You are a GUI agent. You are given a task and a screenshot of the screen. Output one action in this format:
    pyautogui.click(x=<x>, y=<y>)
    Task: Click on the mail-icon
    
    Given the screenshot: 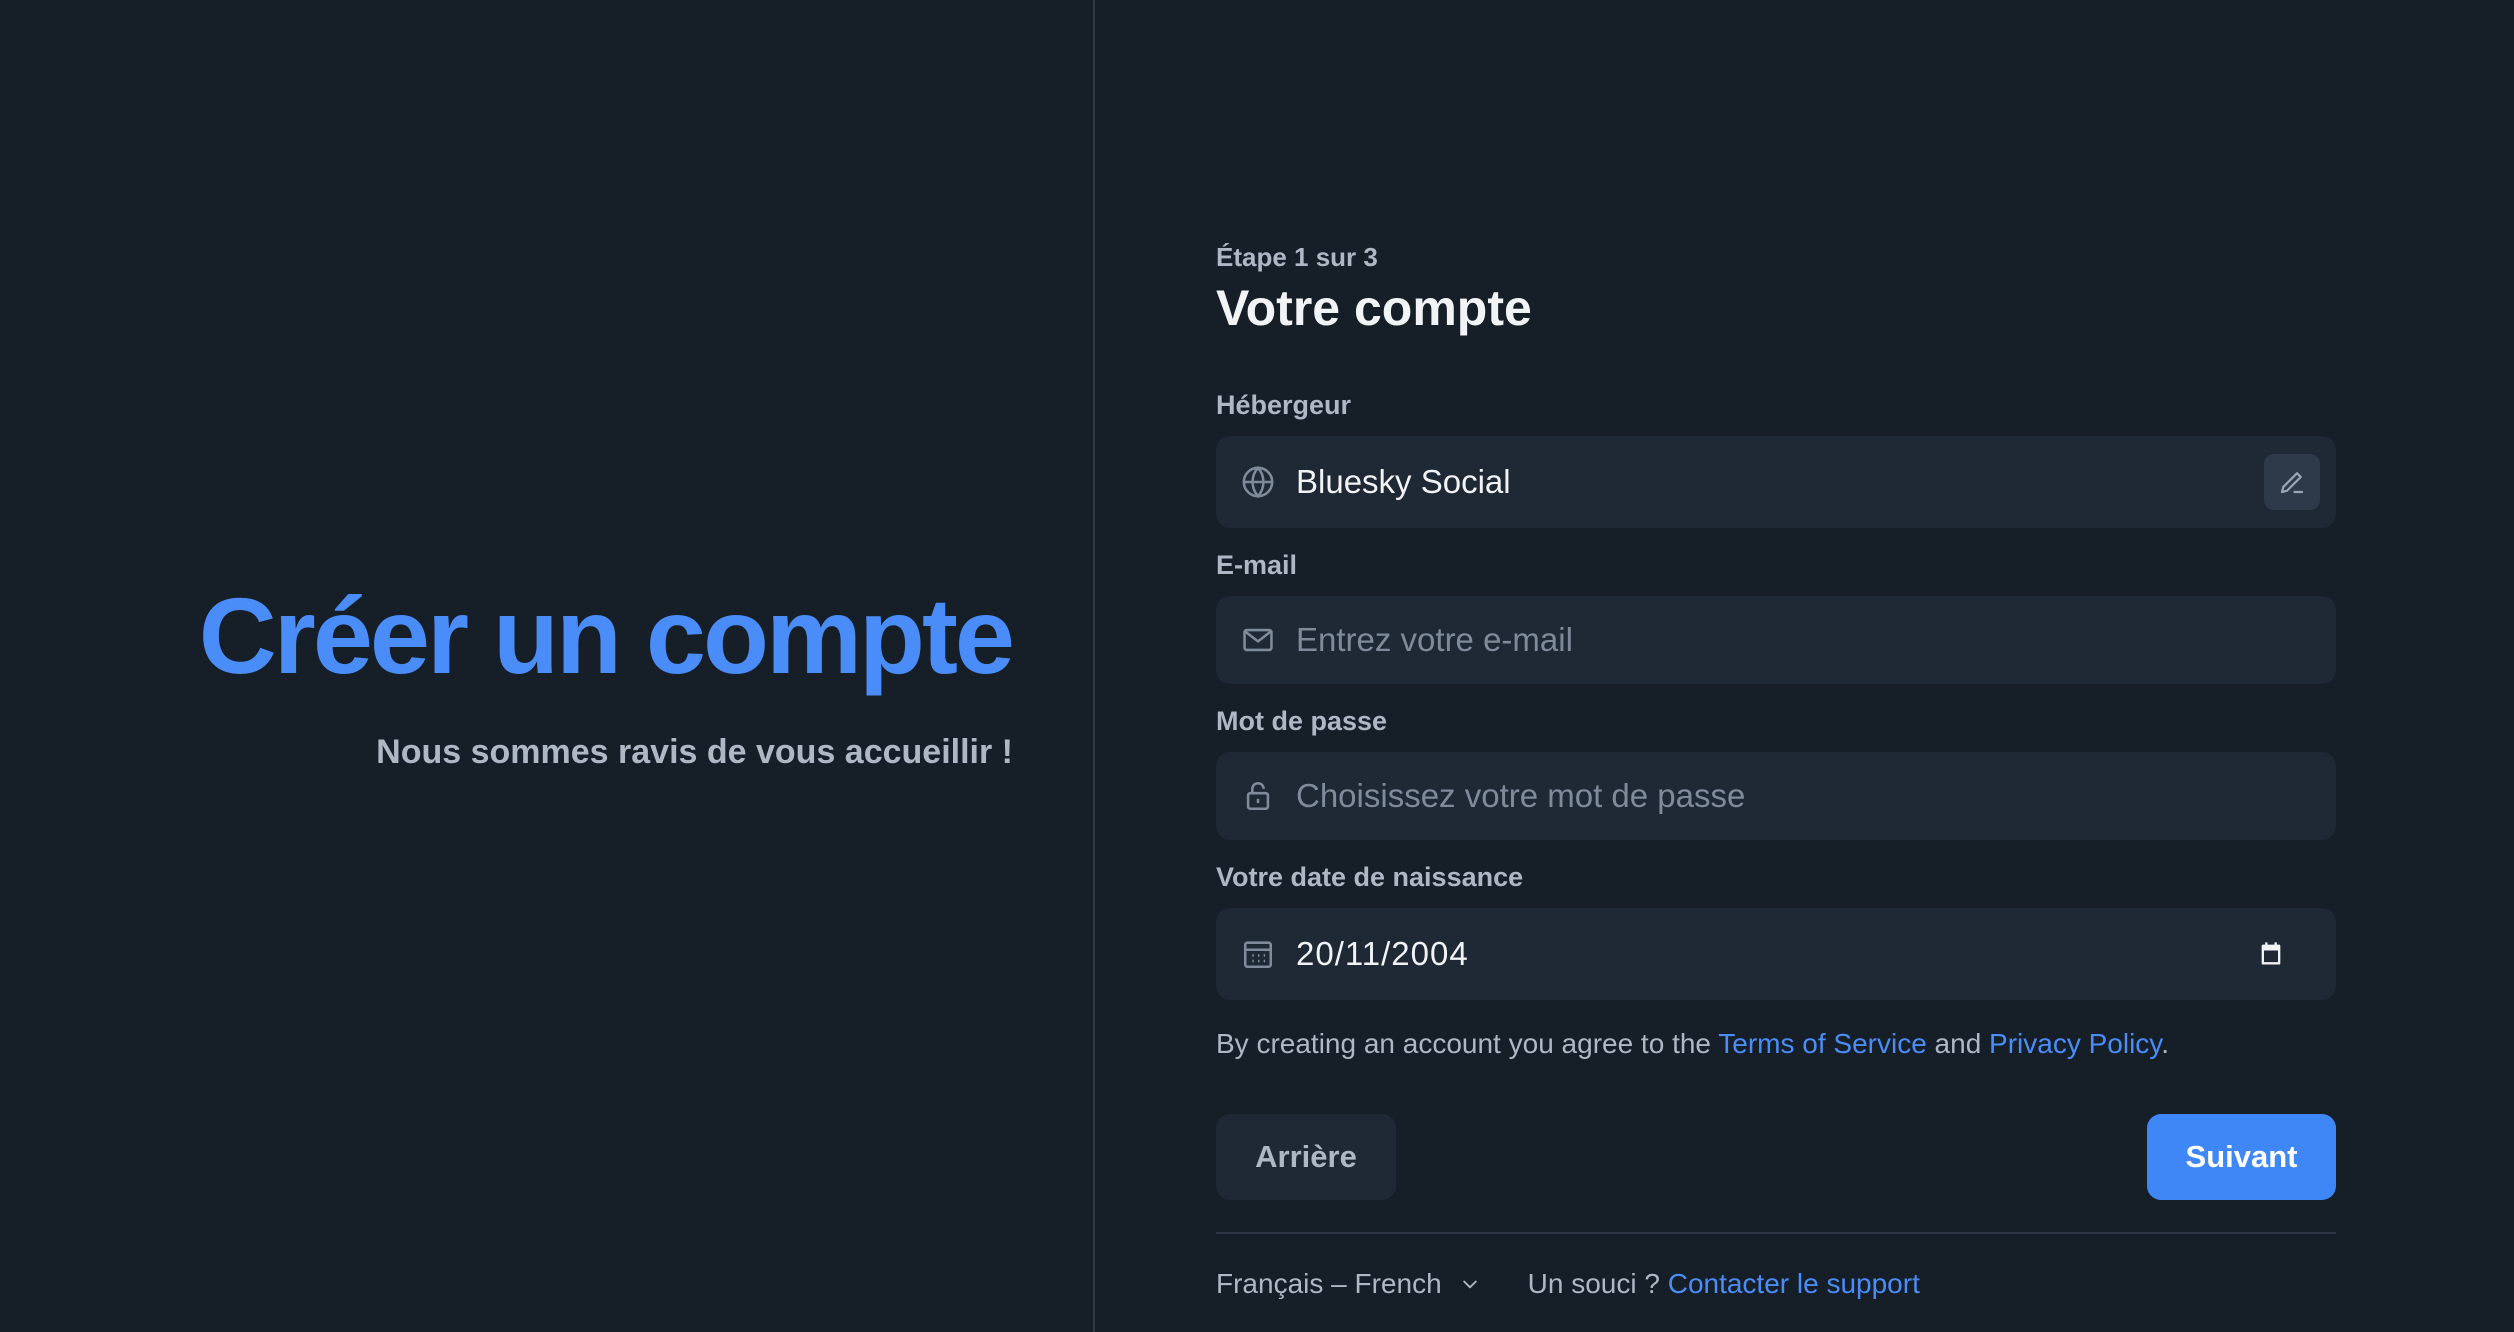 What is the action you would take?
    pyautogui.click(x=1258, y=640)
    